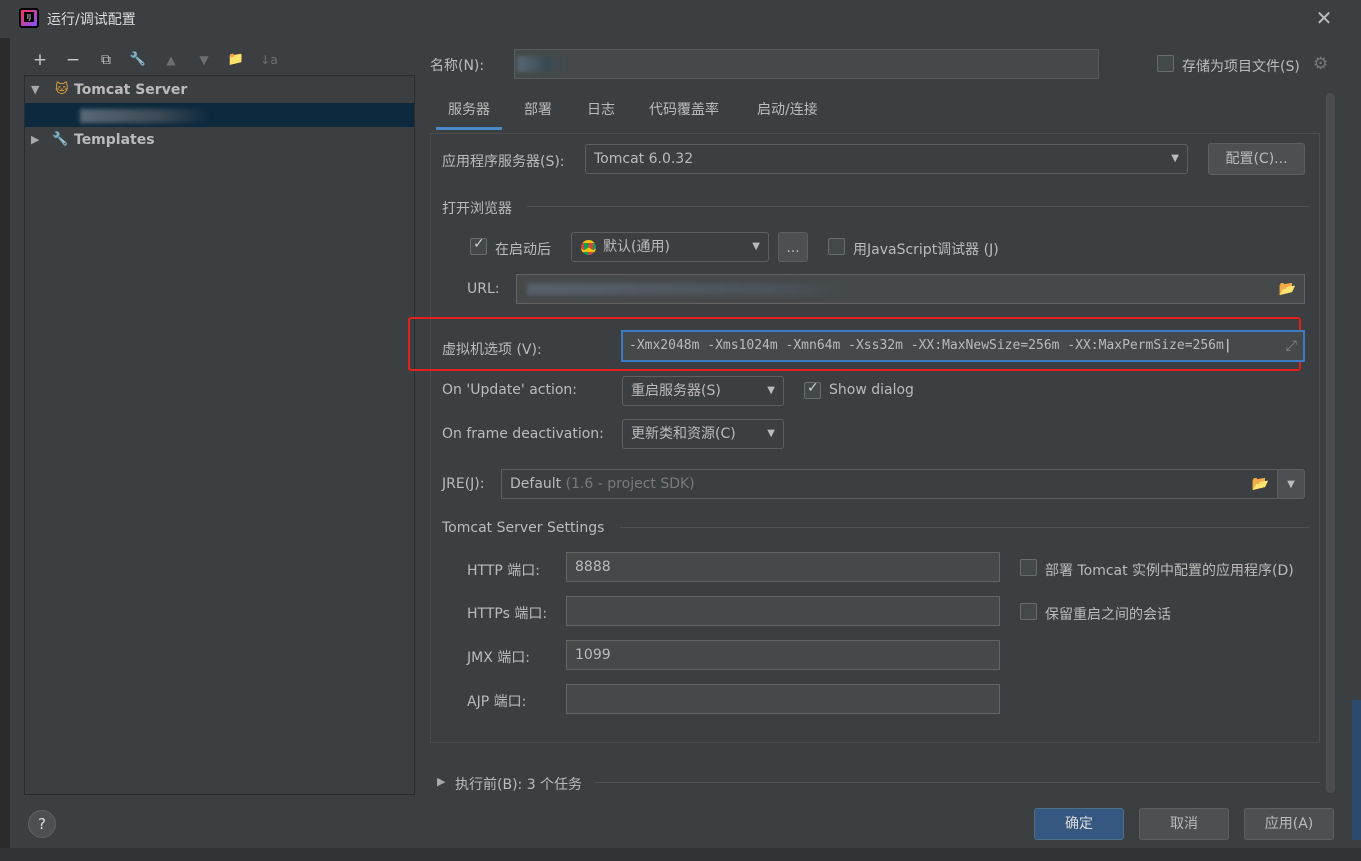 The width and height of the screenshot is (1361, 861). I want to click on jmx-port-label: JMX 端口:, so click(498, 658).